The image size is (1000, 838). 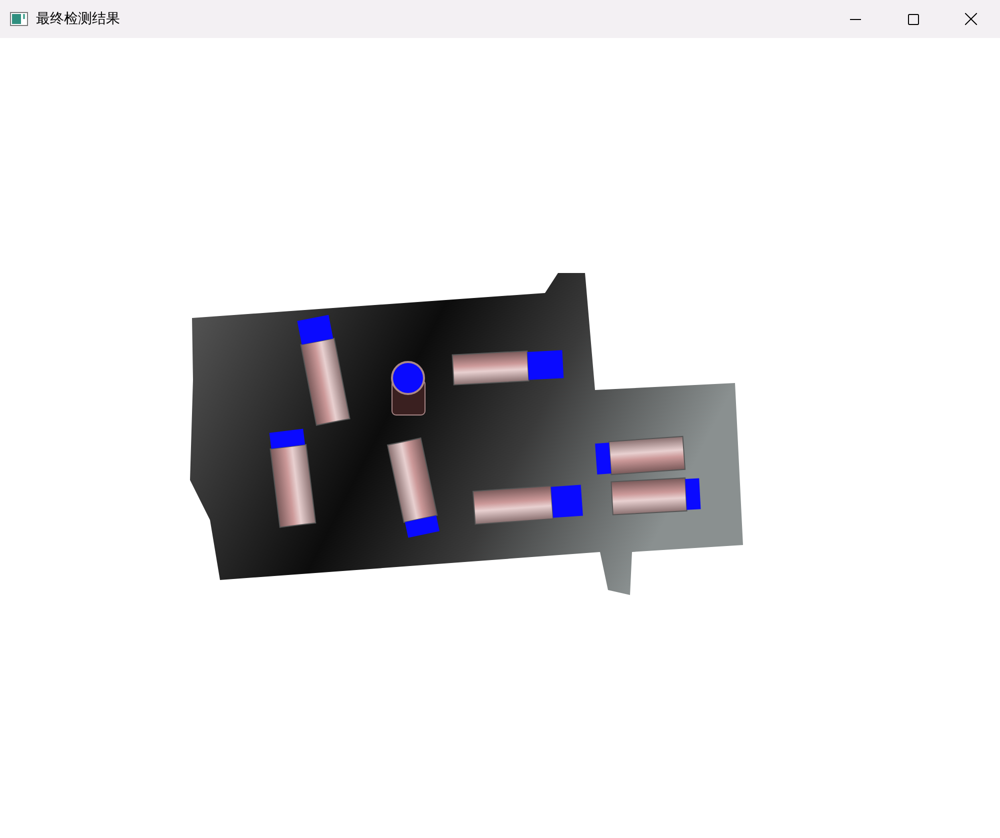 What do you see at coordinates (78, 19) in the screenshot?
I see `window-title: 最终检测结果` at bounding box center [78, 19].